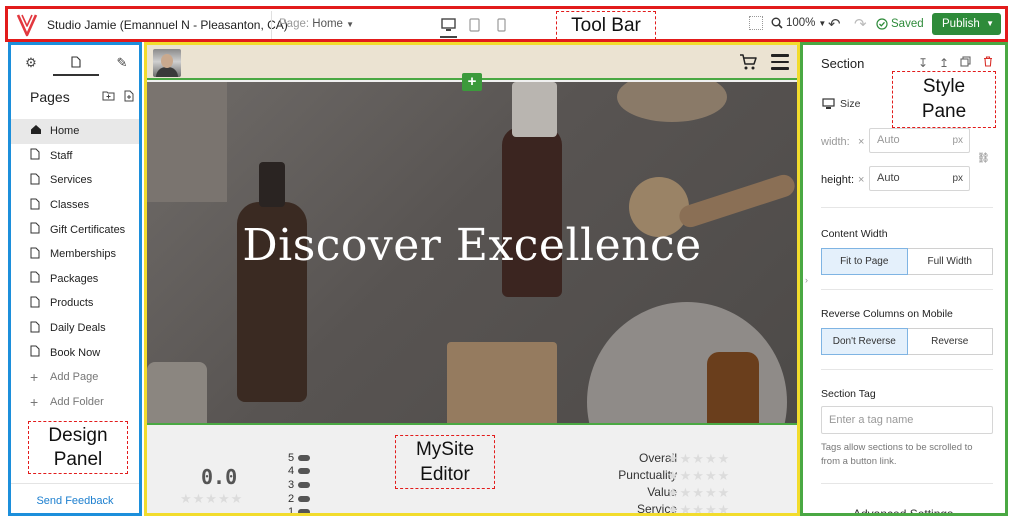 The width and height of the screenshot is (1015, 525). I want to click on rating-row-label: 4, so click(291, 471).